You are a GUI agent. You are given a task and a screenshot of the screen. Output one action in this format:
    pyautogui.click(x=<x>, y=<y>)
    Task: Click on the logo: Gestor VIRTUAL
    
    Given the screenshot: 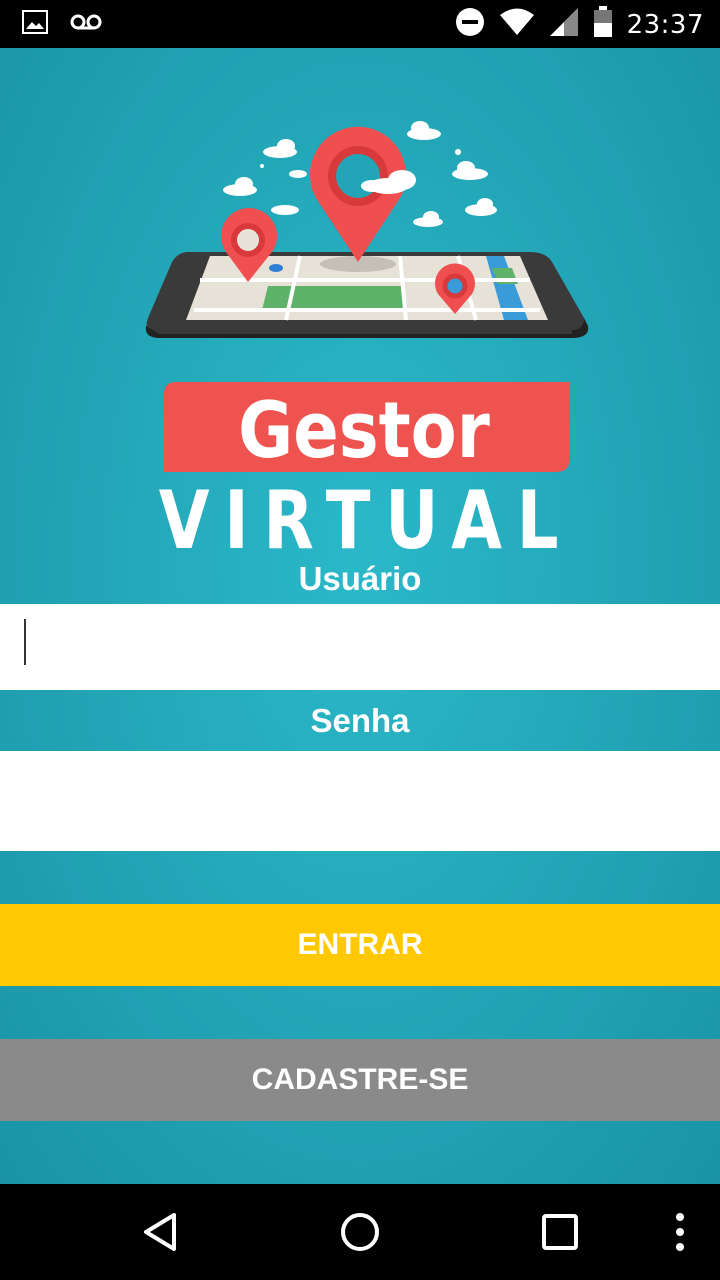 What is the action you would take?
    pyautogui.click(x=366, y=475)
    